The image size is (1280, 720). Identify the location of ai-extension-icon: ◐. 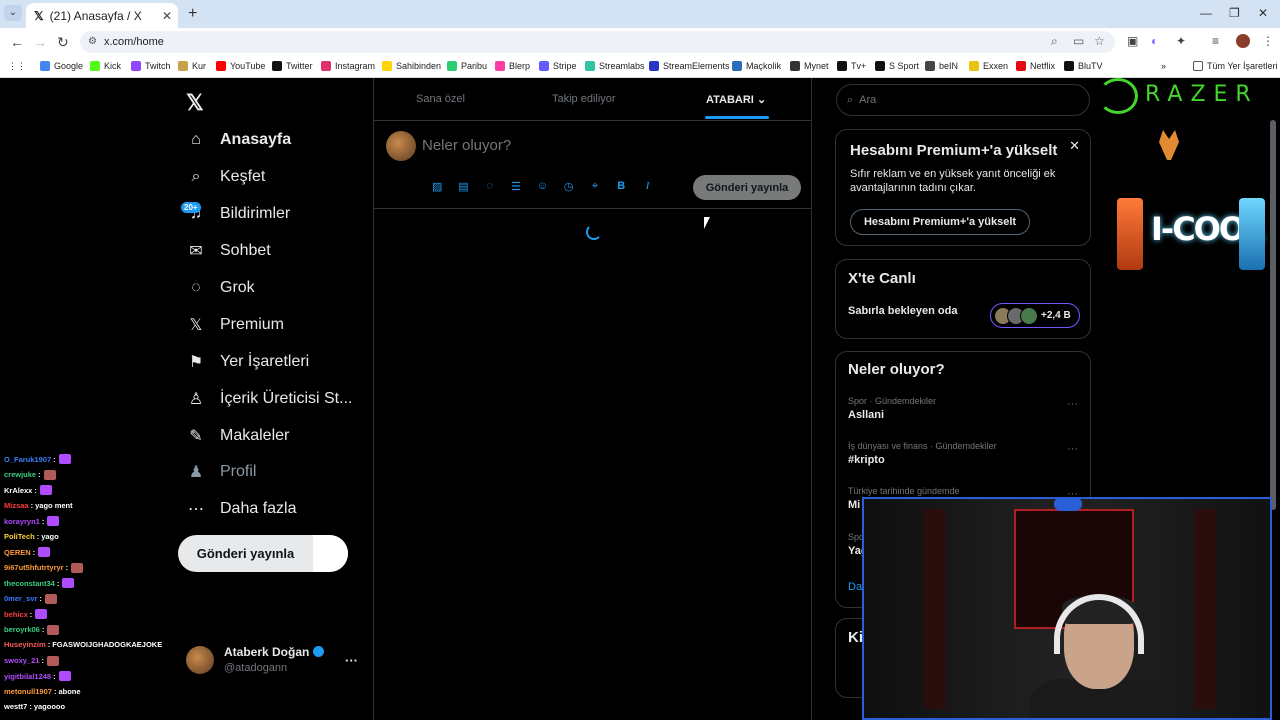
(1154, 41).